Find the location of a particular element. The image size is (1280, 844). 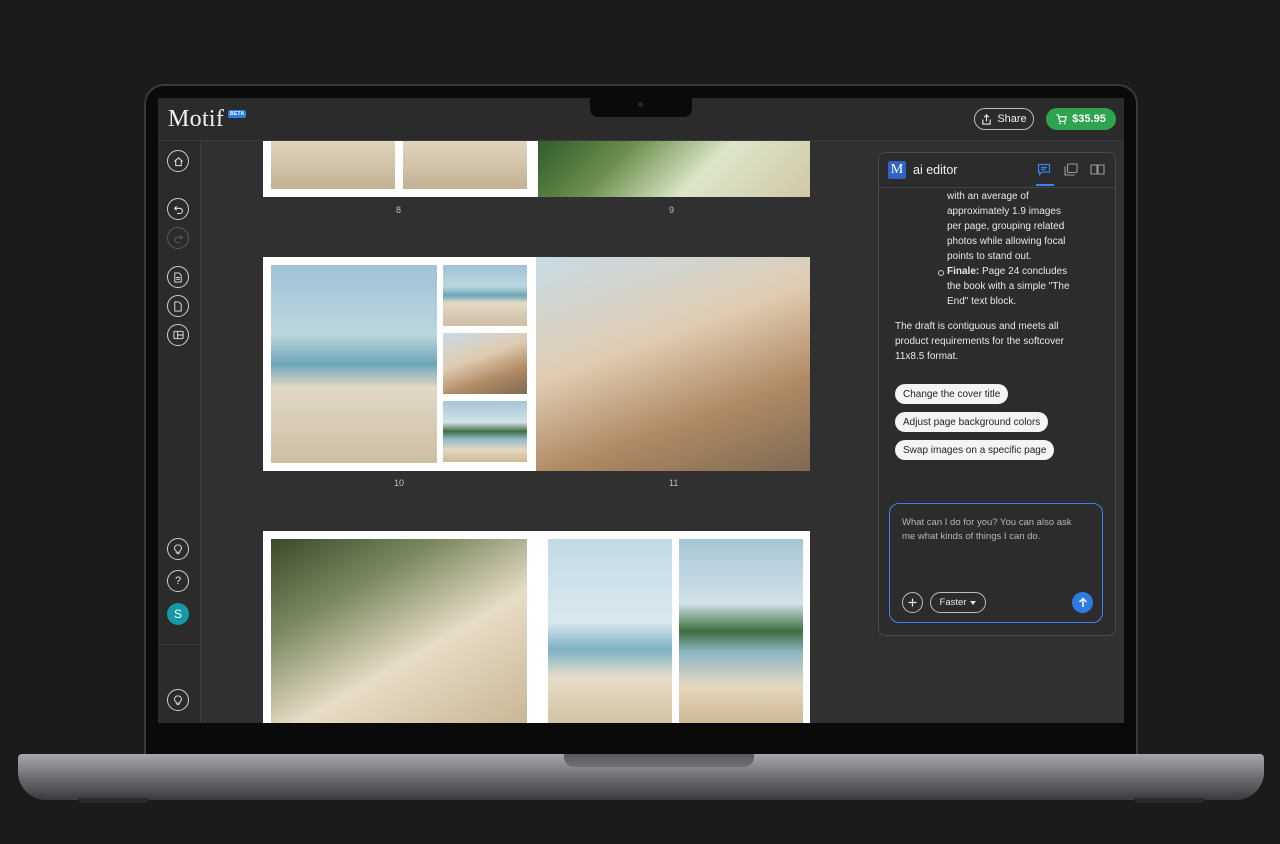

page-number: 9 is located at coordinates (672, 210).